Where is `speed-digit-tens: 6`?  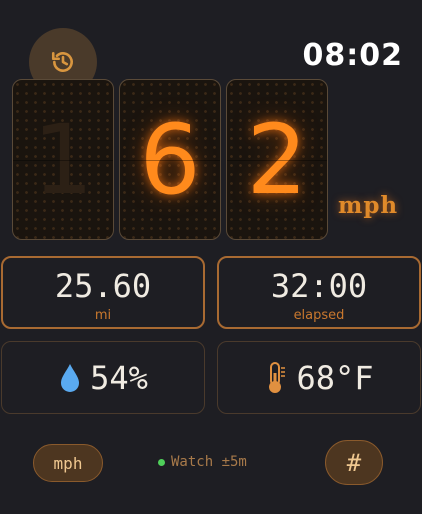 speed-digit-tens: 6 is located at coordinates (170, 159).